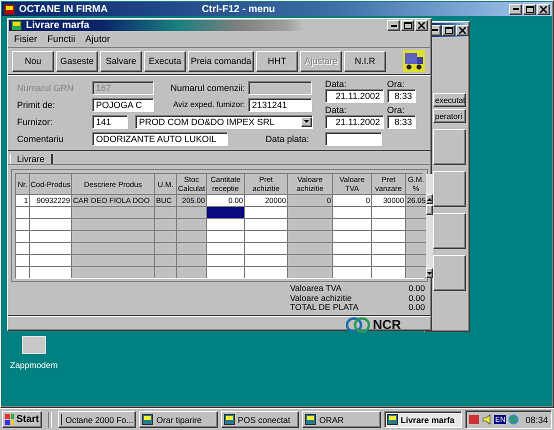 The width and height of the screenshot is (554, 430). What do you see at coordinates (22, 419) in the screenshot?
I see `start-button: Start` at bounding box center [22, 419].